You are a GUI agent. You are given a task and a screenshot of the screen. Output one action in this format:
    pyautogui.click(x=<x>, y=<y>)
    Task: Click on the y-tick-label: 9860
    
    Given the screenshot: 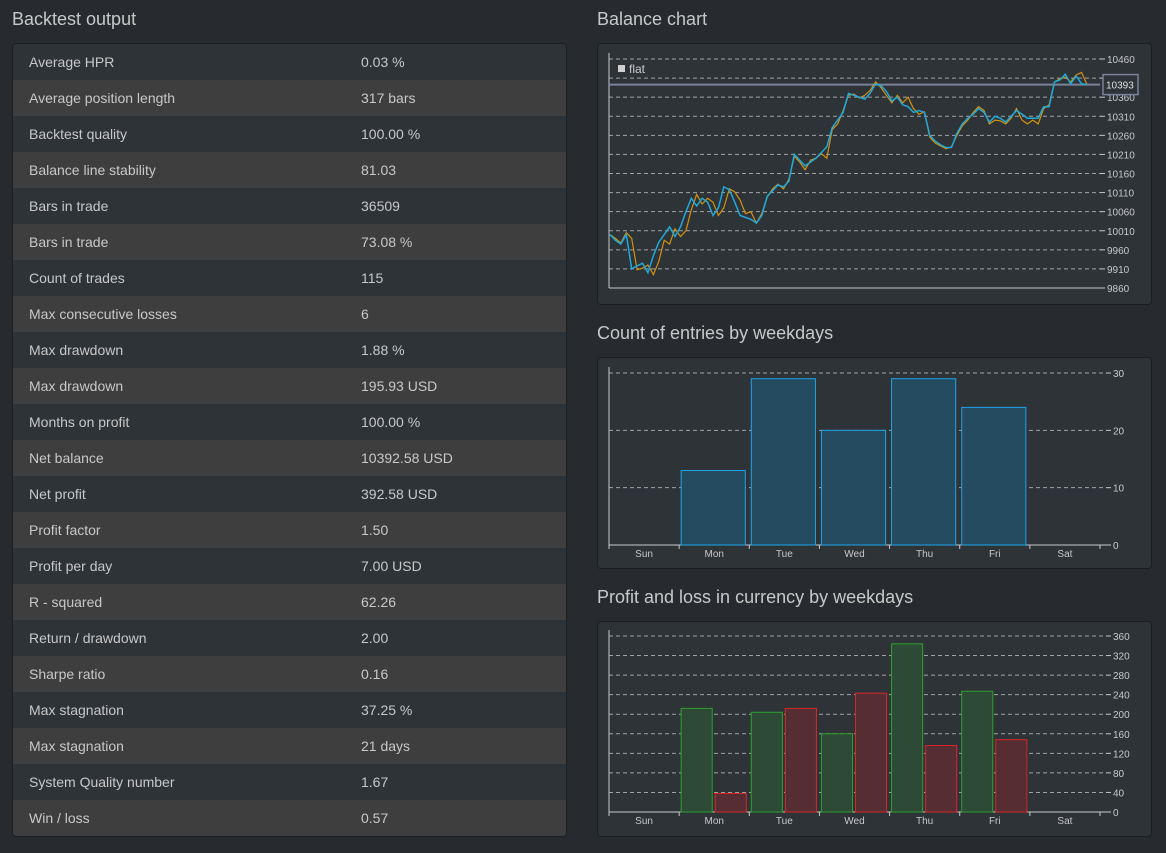 What is the action you would take?
    pyautogui.click(x=1118, y=289)
    